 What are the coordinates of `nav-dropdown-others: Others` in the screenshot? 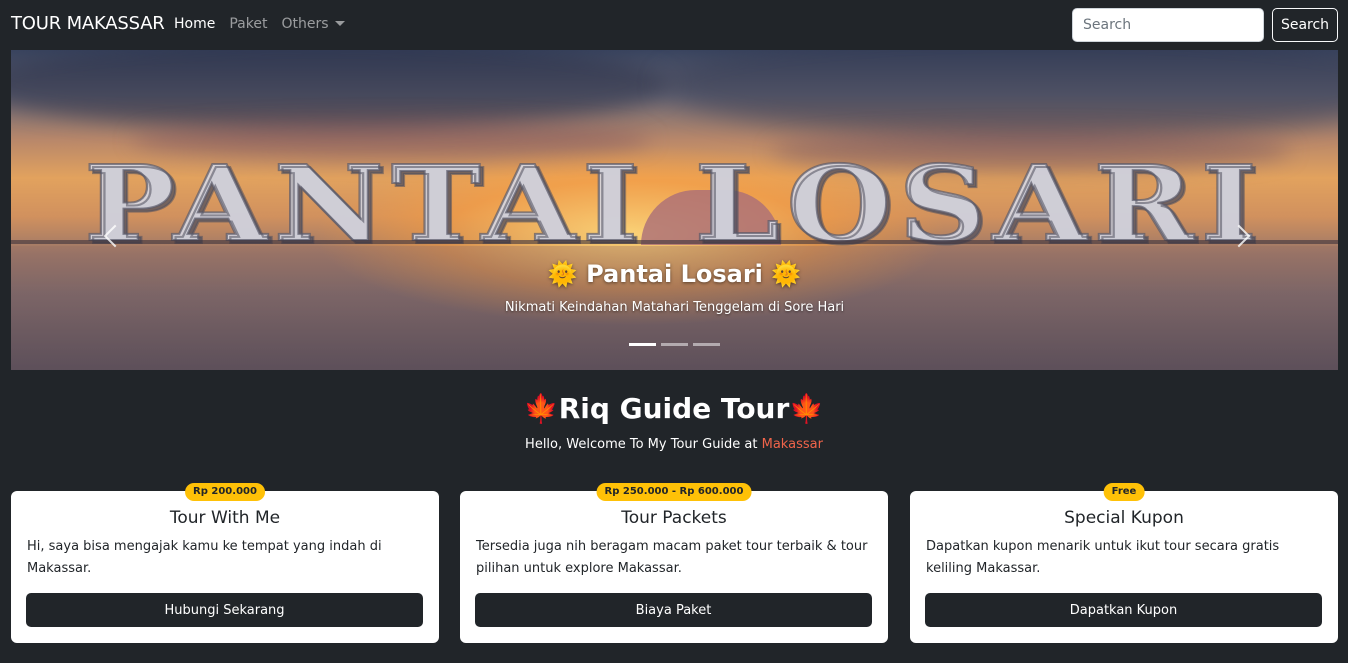 It's located at (313, 24).